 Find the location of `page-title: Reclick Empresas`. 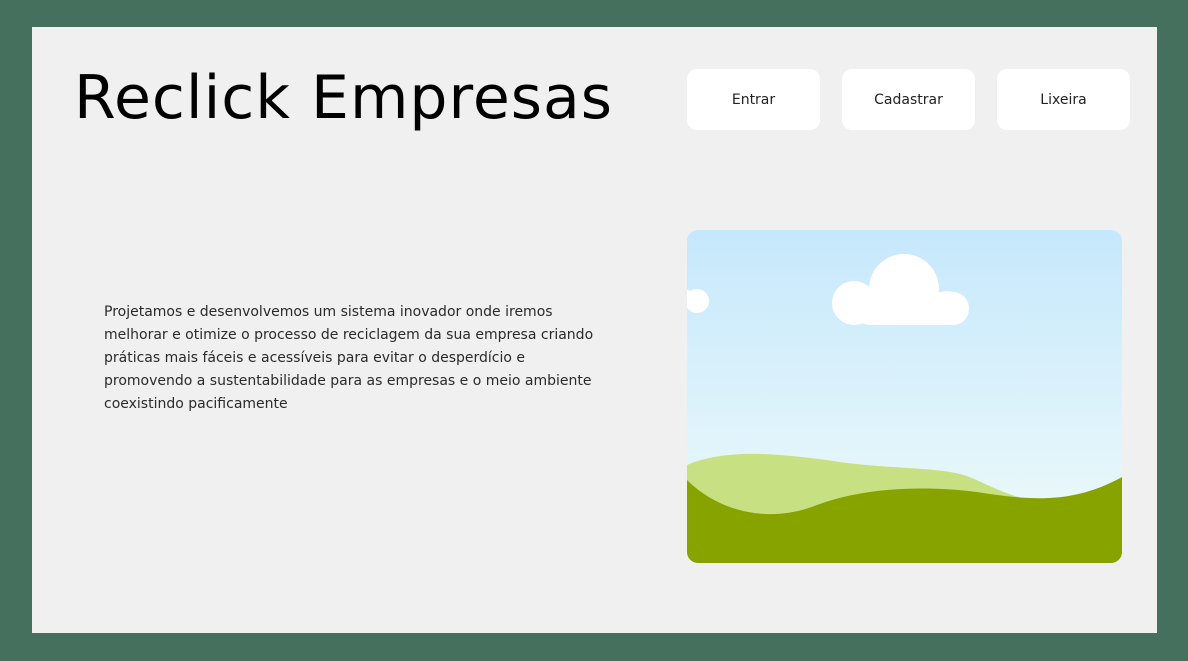

page-title: Reclick Empresas is located at coordinates (344, 98).